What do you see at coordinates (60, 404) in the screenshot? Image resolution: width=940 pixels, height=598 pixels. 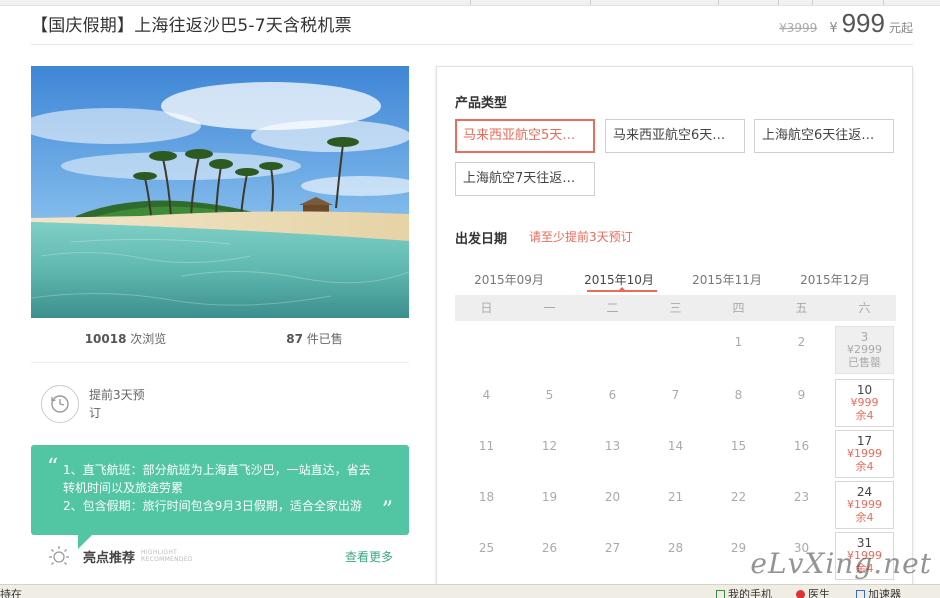 I see `clock-icon` at bounding box center [60, 404].